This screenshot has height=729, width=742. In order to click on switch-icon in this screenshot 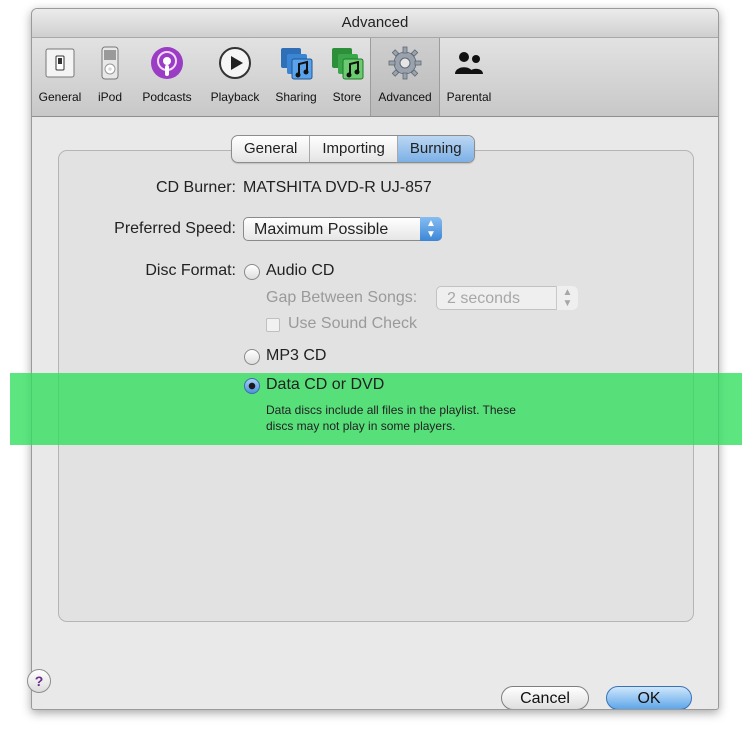, I will do `click(60, 63)`.